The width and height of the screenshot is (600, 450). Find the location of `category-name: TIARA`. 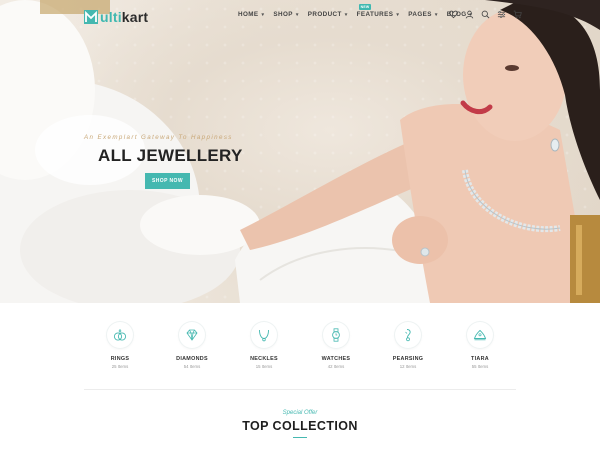

category-name: TIARA is located at coordinates (480, 359).